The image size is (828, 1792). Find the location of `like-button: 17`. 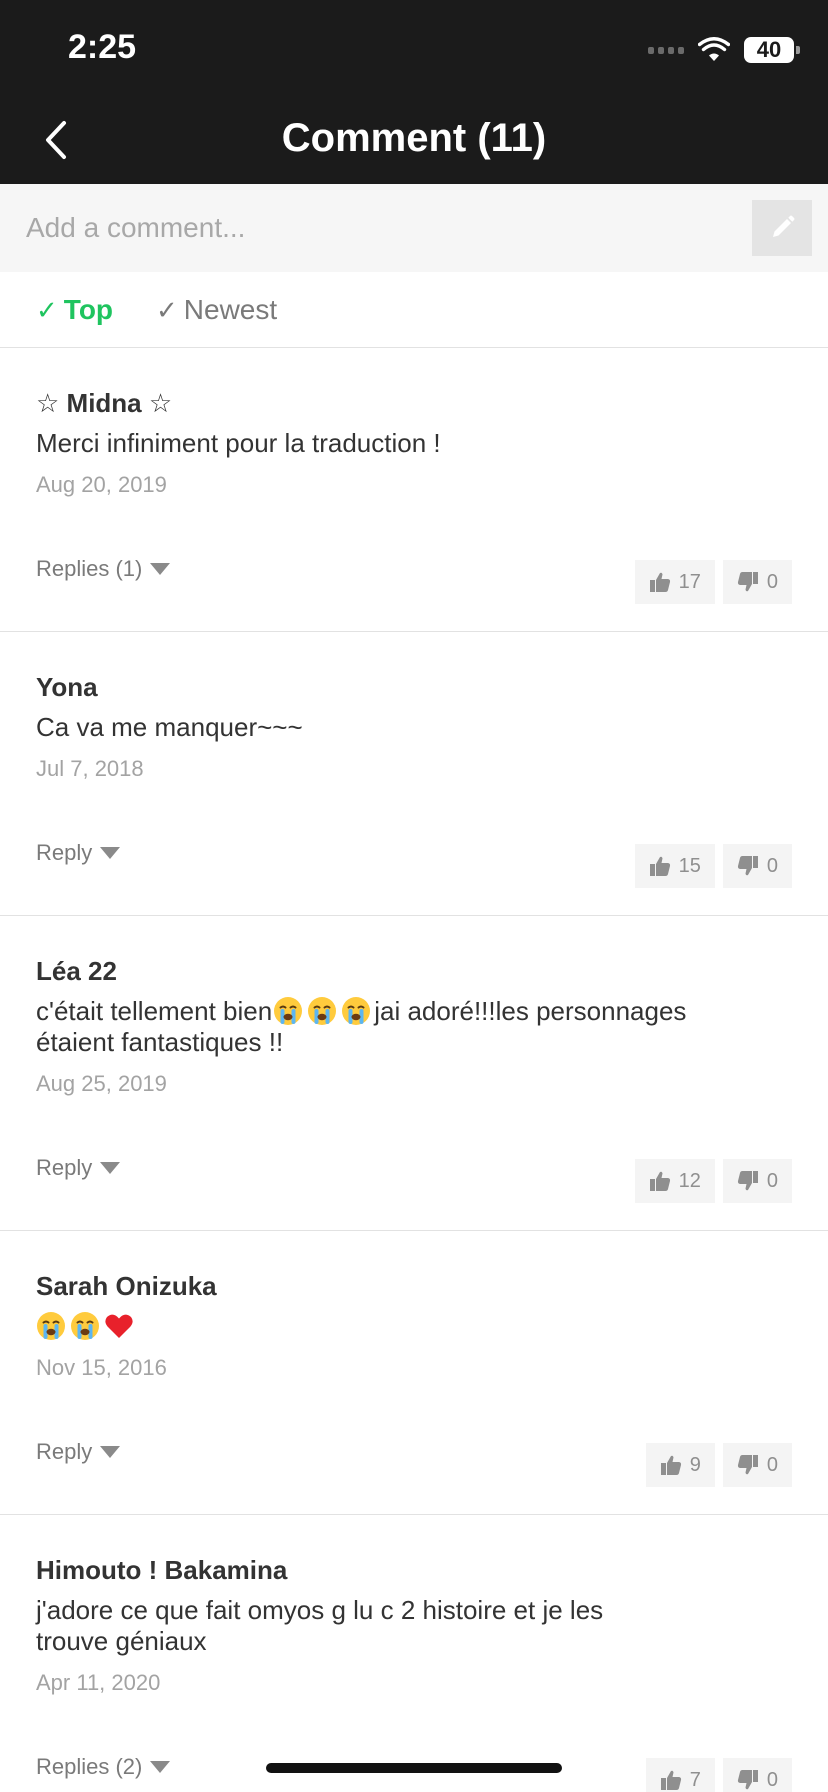

like-button: 17 is located at coordinates (674, 582).